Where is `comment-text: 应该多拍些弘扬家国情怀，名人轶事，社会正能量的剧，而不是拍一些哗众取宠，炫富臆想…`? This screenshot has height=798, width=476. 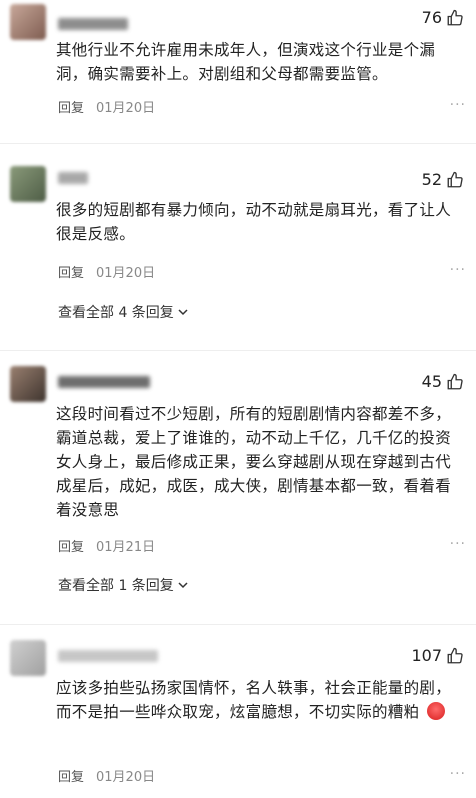 comment-text: 应该多拍些弘扬家国情怀，名人轶事，社会正能量的剧，而不是拍一些哗众取宠，炫富臆想… is located at coordinates (256, 700).